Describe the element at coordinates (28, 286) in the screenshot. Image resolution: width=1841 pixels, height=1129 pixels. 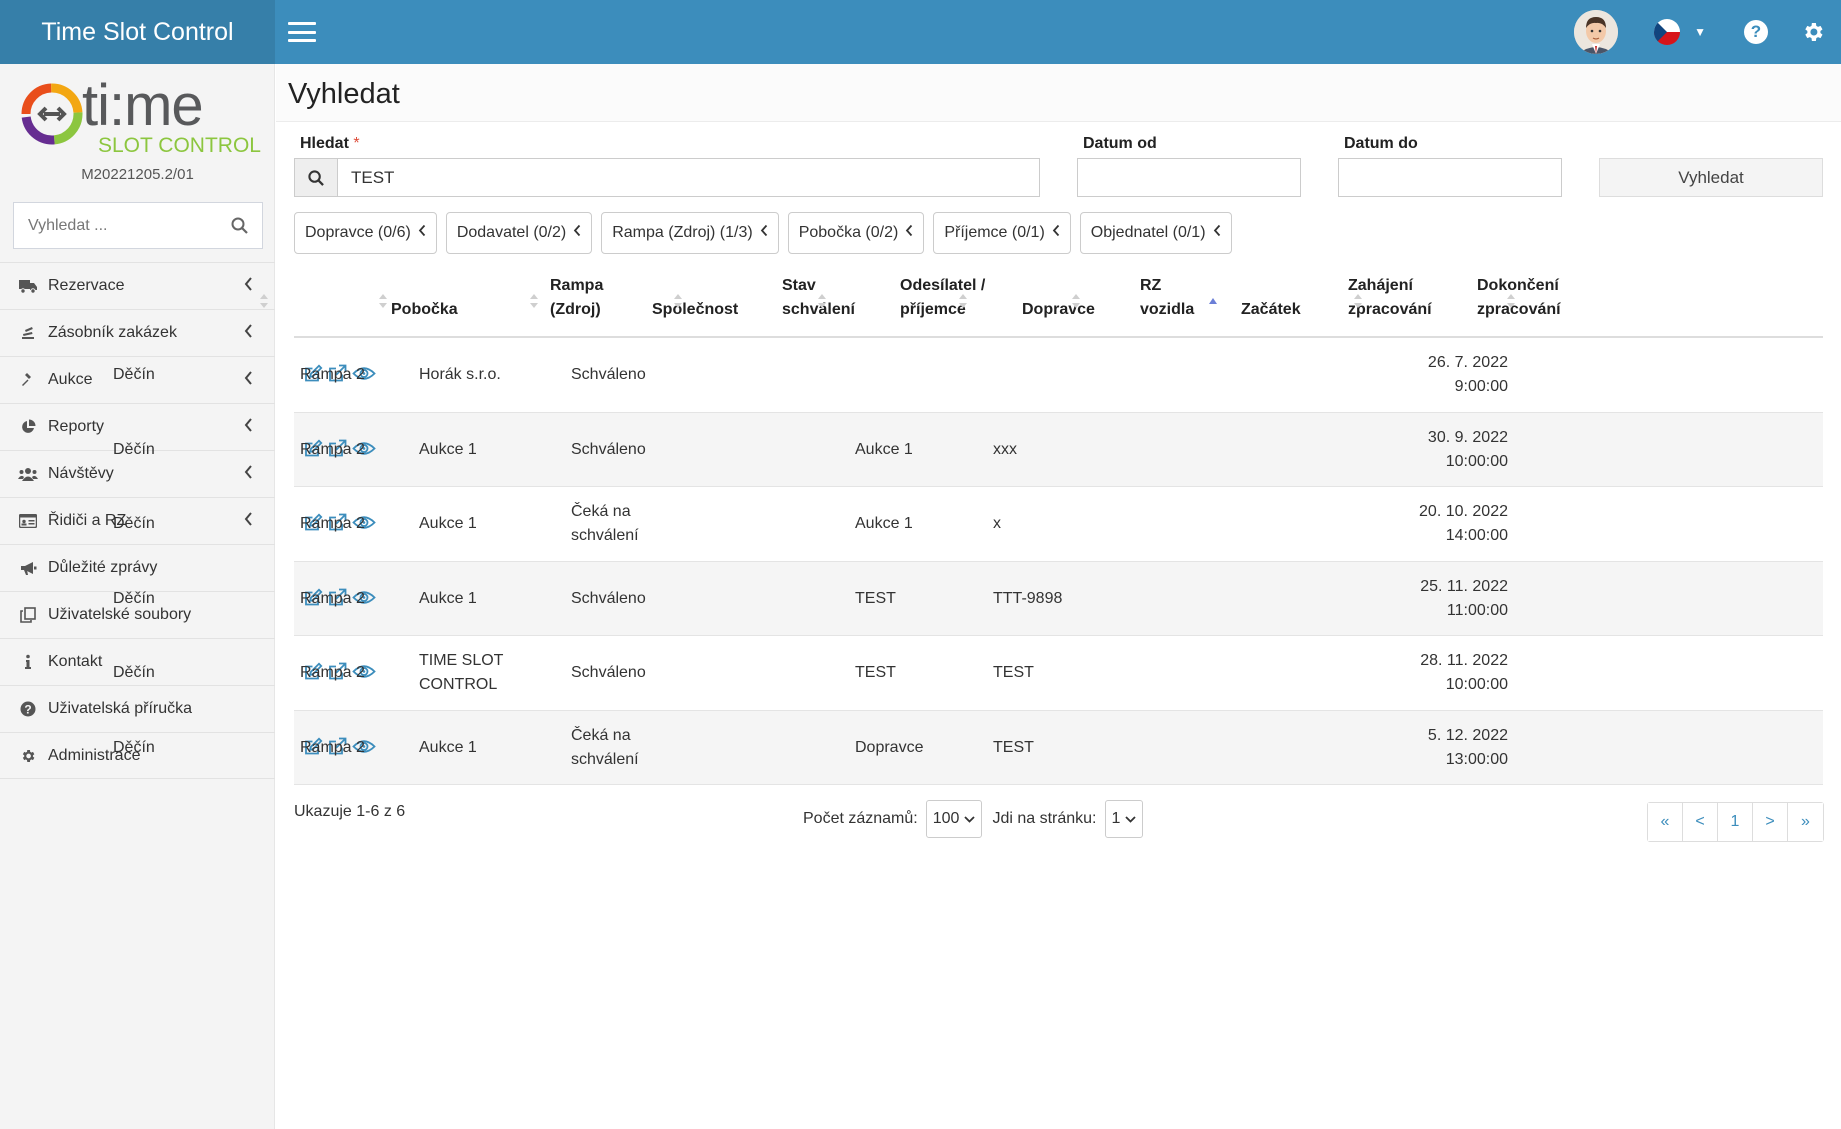
I see `truck-icon` at that location.